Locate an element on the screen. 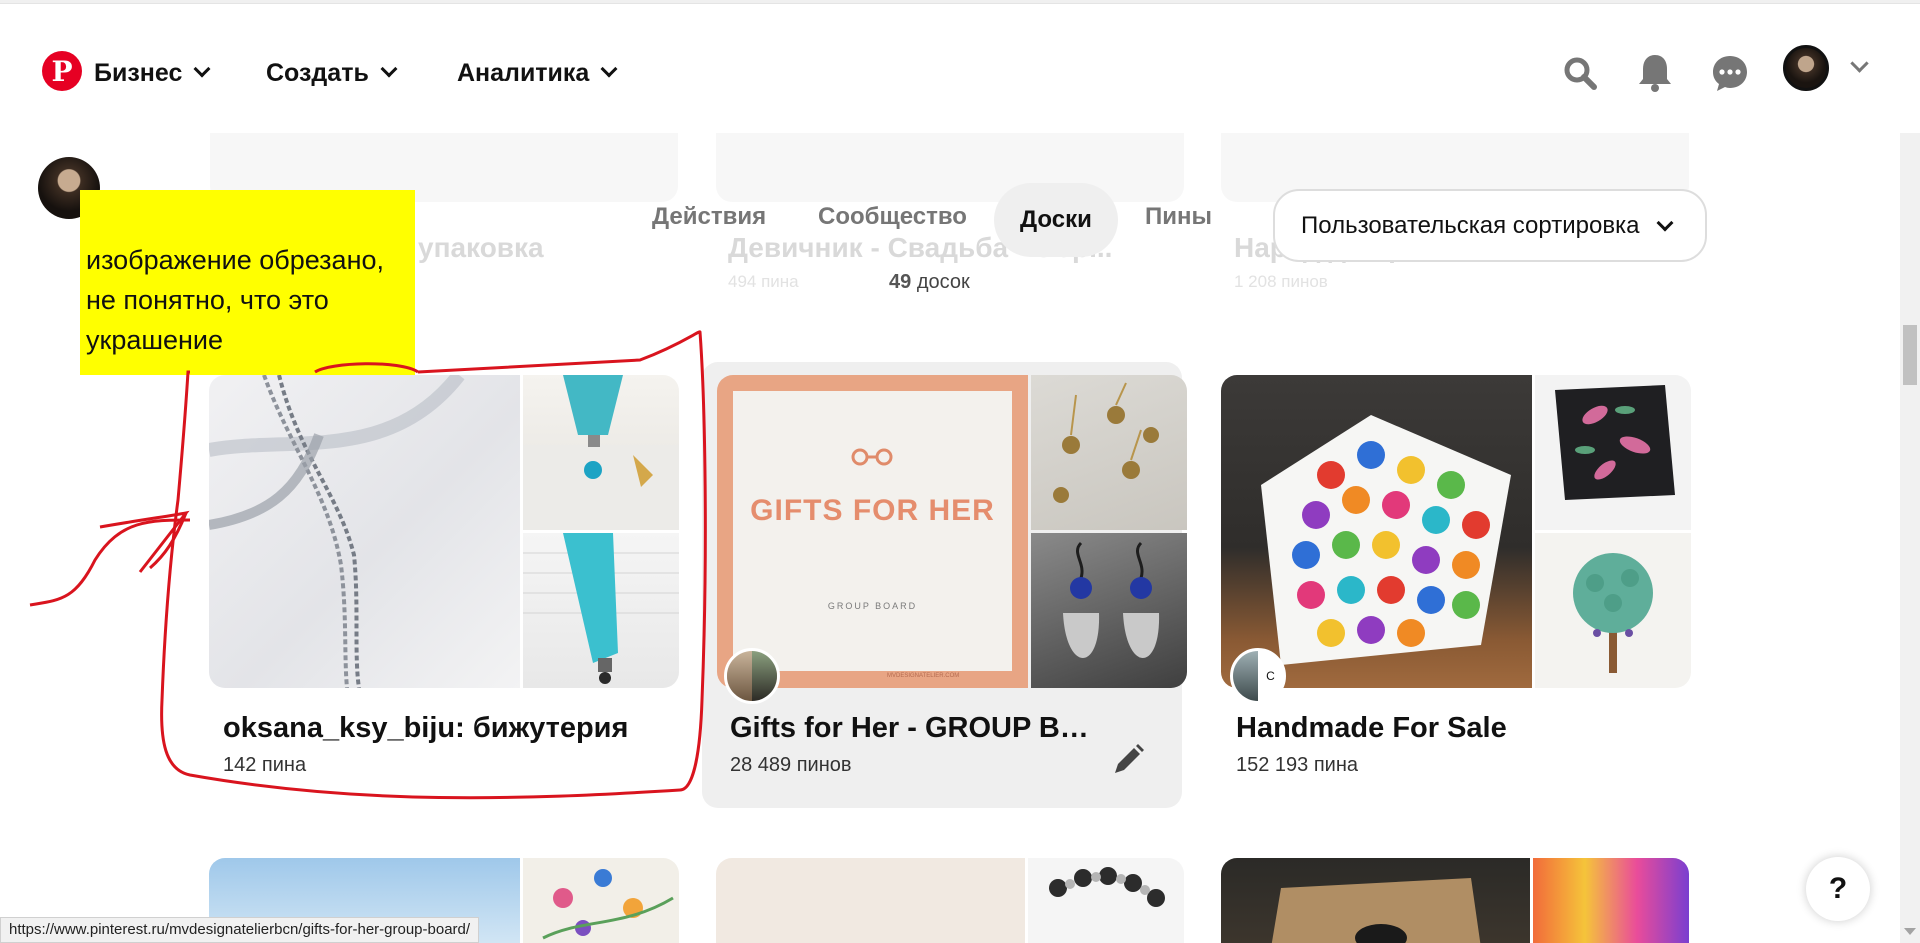 Image resolution: width=1920 pixels, height=943 pixels. cover-image-blank is located at coordinates (870, 900).